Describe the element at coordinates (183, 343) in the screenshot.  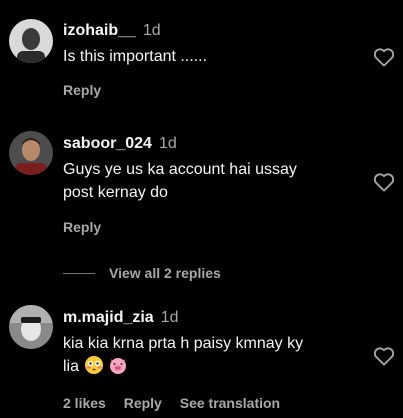
I see `comment-text-line: kia kia krna prta h paisy kmnay ky` at that location.